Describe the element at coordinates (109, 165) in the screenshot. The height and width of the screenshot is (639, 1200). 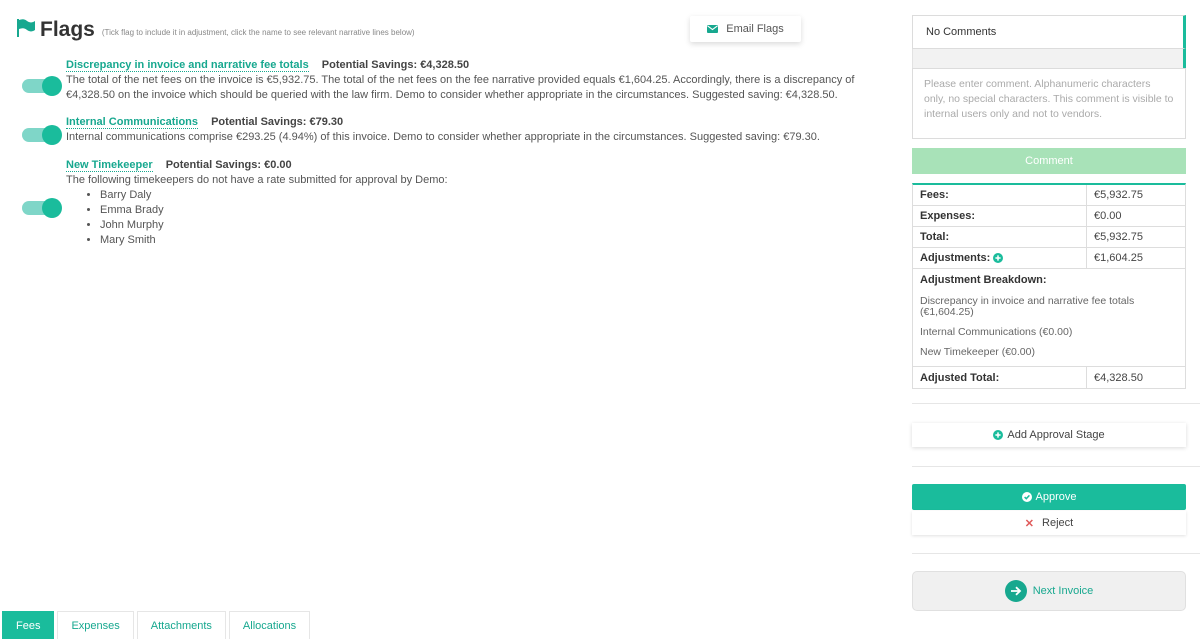
I see `flag-name-link: New Timekeeper` at that location.